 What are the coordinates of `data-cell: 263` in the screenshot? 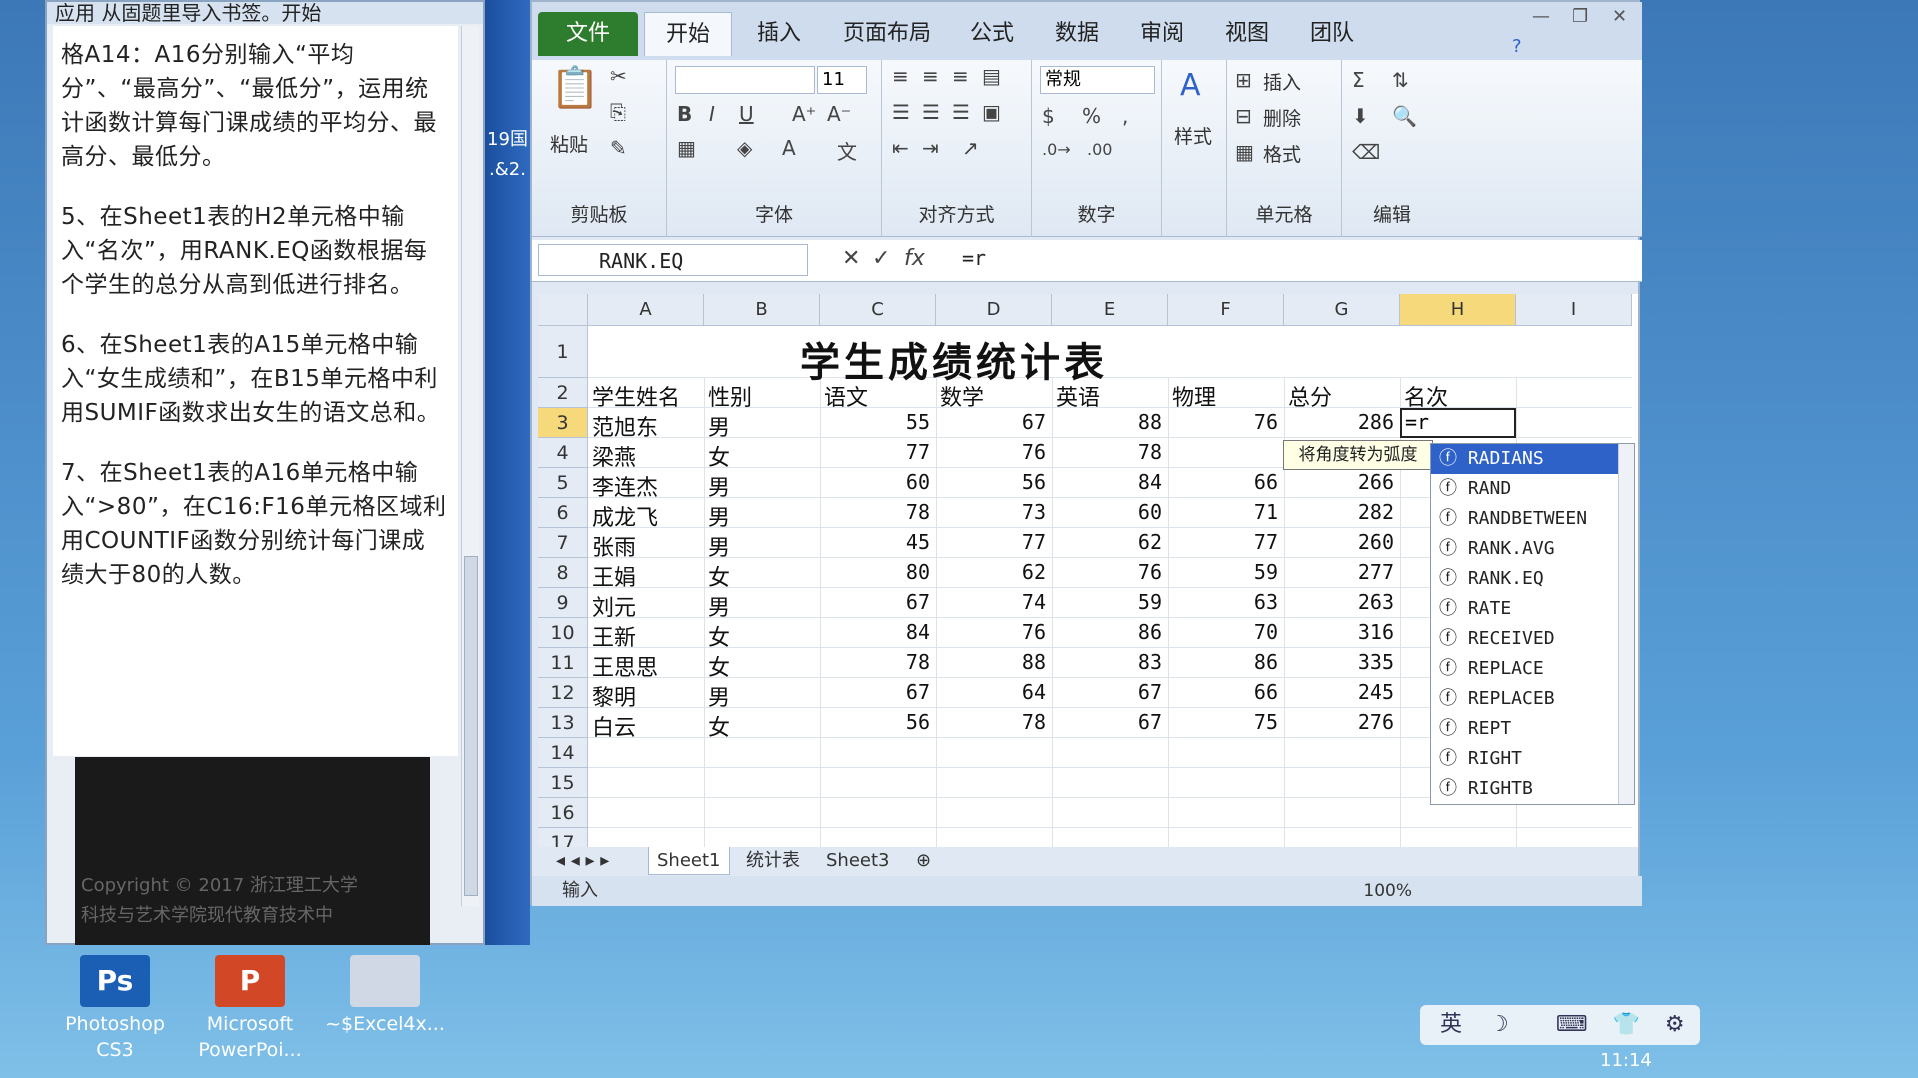 It's located at (1339, 602).